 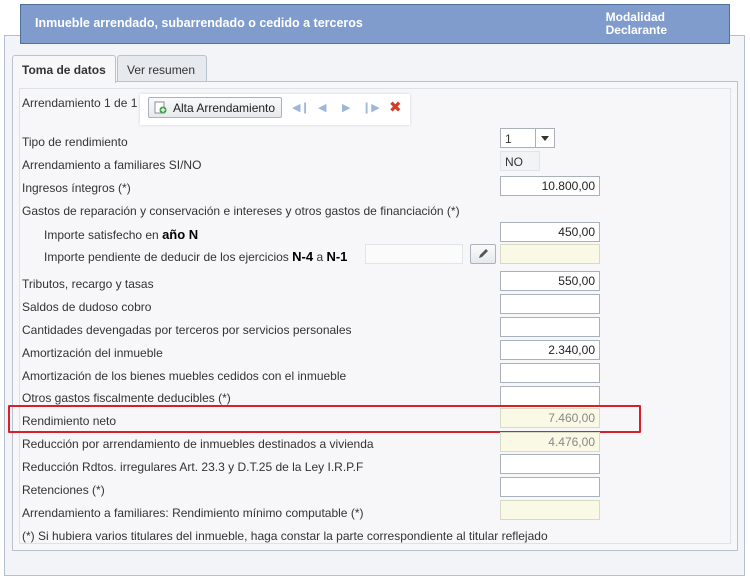 What do you see at coordinates (636, 23) in the screenshot?
I see `modalidad-declarante: Modalidad Declarante` at bounding box center [636, 23].